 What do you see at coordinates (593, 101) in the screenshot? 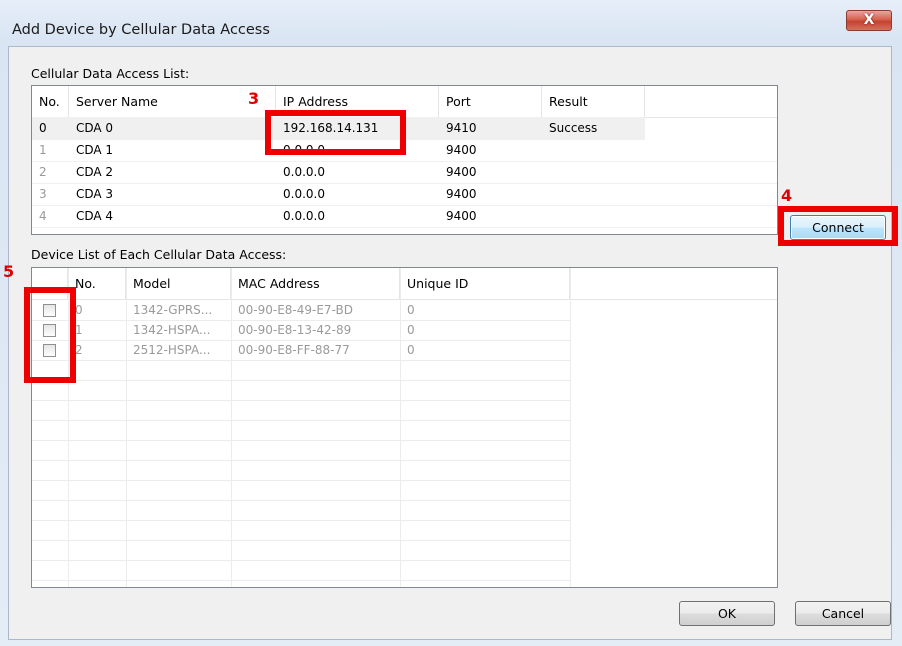
I see `col-header-result: Result` at bounding box center [593, 101].